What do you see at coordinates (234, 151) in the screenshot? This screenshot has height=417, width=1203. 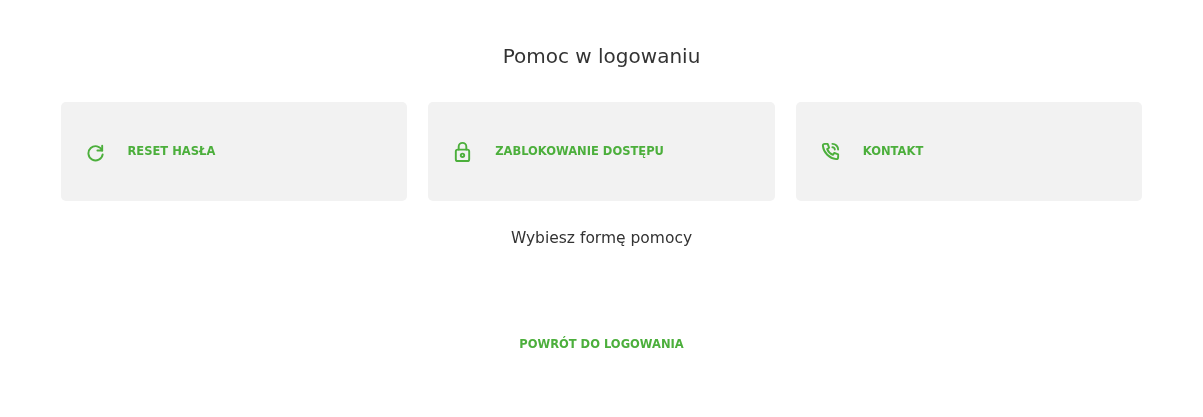 I see `help-option-button: RESET HASŁA` at bounding box center [234, 151].